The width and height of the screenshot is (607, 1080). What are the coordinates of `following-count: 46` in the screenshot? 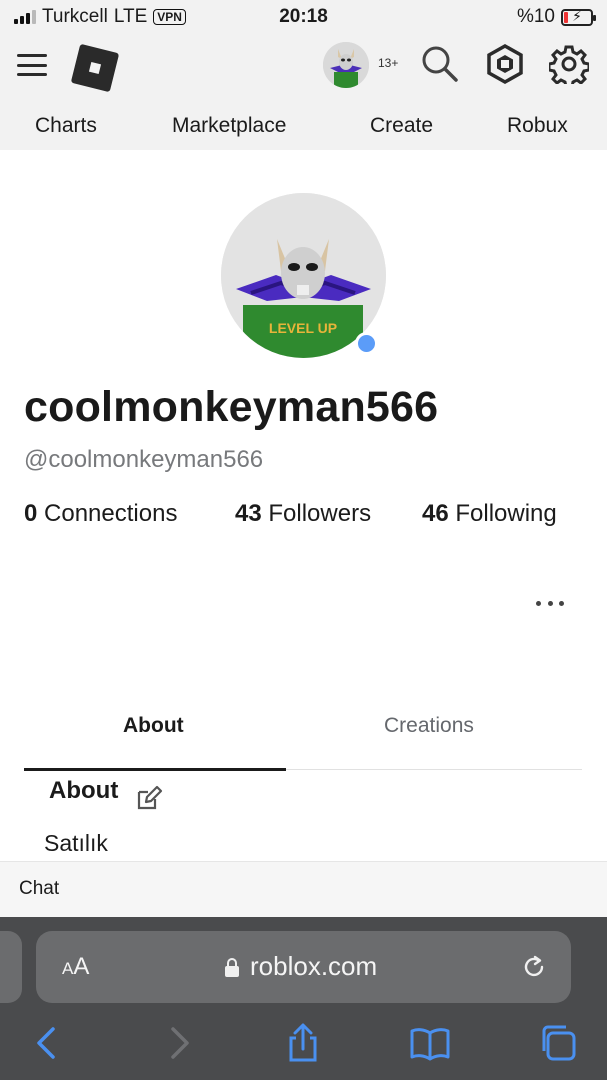 It's located at (435, 513).